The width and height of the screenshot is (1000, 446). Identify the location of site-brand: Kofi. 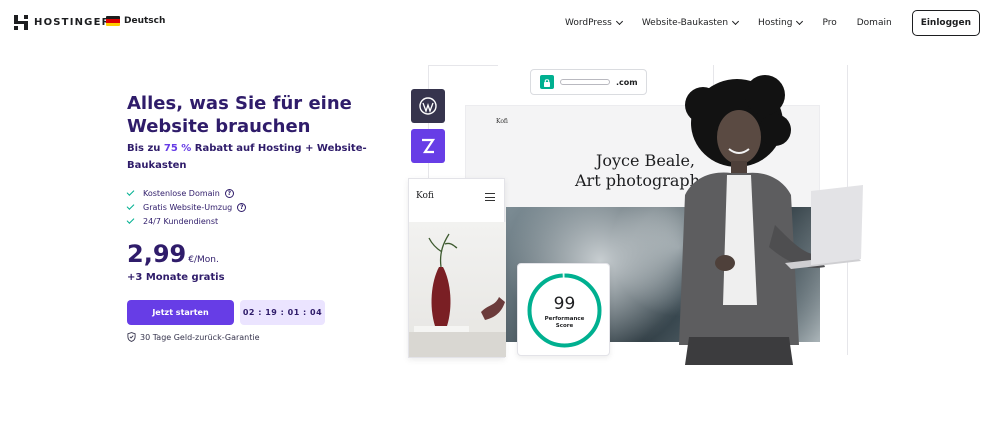
(502, 121).